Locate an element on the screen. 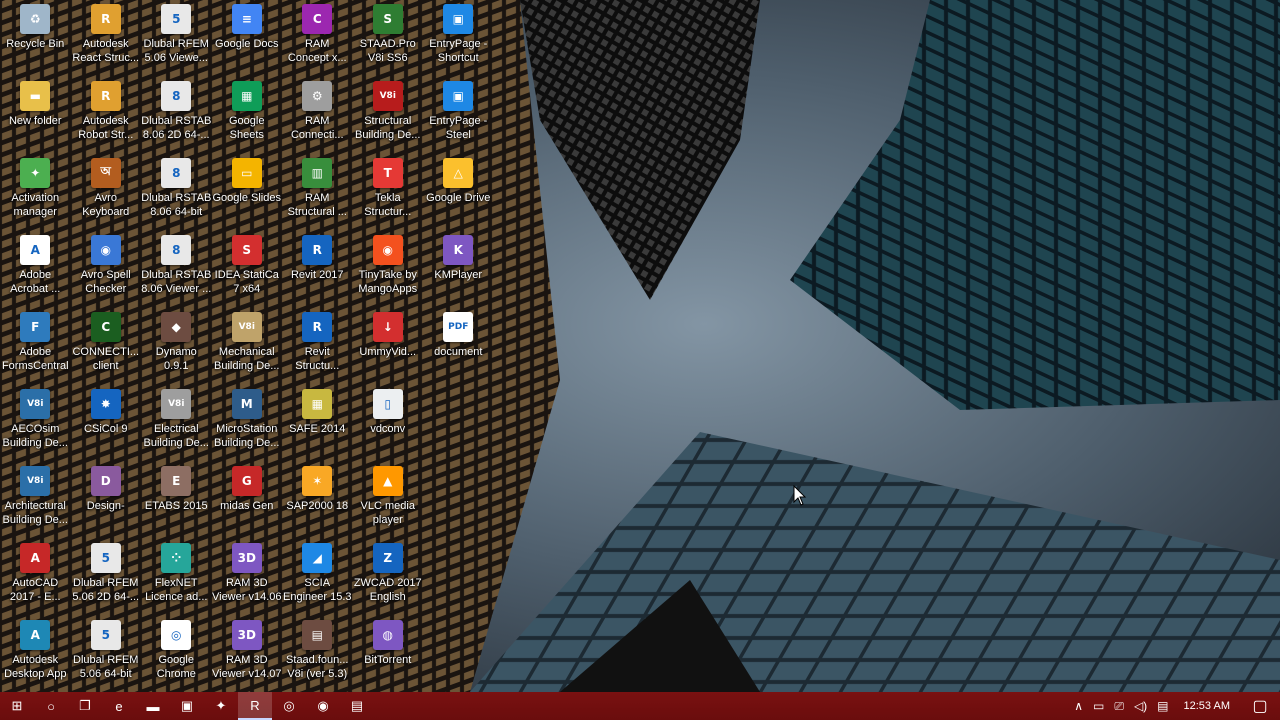 Image resolution: width=1280 pixels, height=720 pixels. desktop-shortcut: ▦ SAFE 2014 is located at coordinates (317, 423).